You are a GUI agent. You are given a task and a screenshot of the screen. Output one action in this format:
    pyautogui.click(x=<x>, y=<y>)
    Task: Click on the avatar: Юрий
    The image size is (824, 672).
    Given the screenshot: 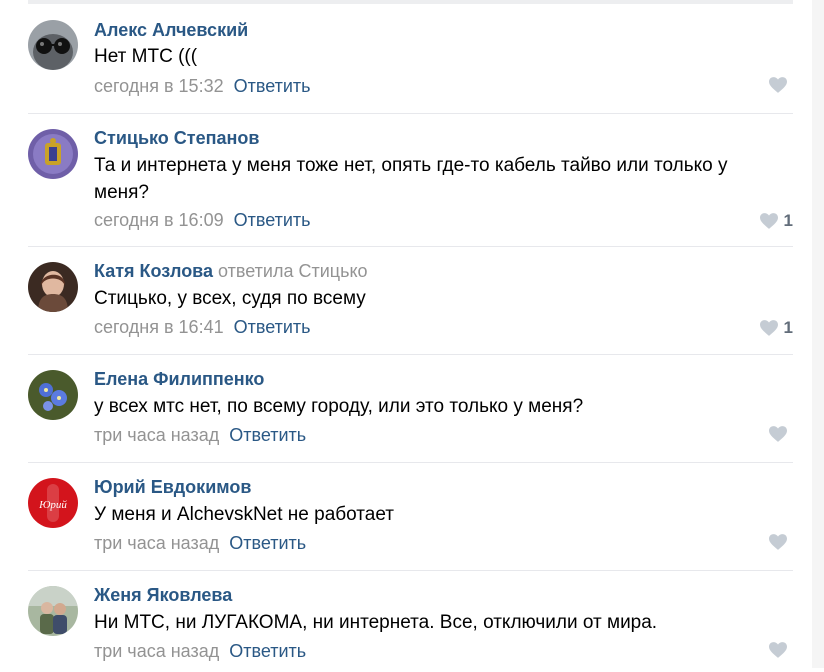 What is the action you would take?
    pyautogui.click(x=53, y=503)
    